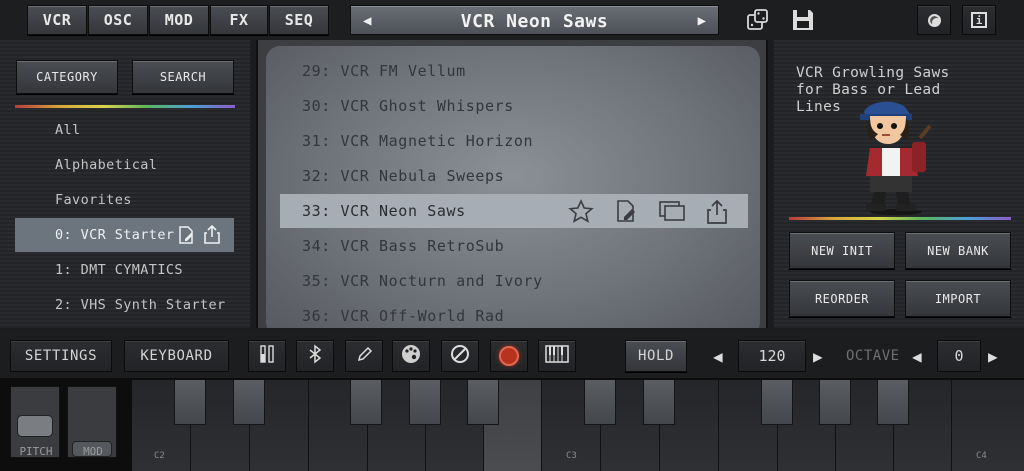  I want to click on record-mode-button, so click(934, 20).